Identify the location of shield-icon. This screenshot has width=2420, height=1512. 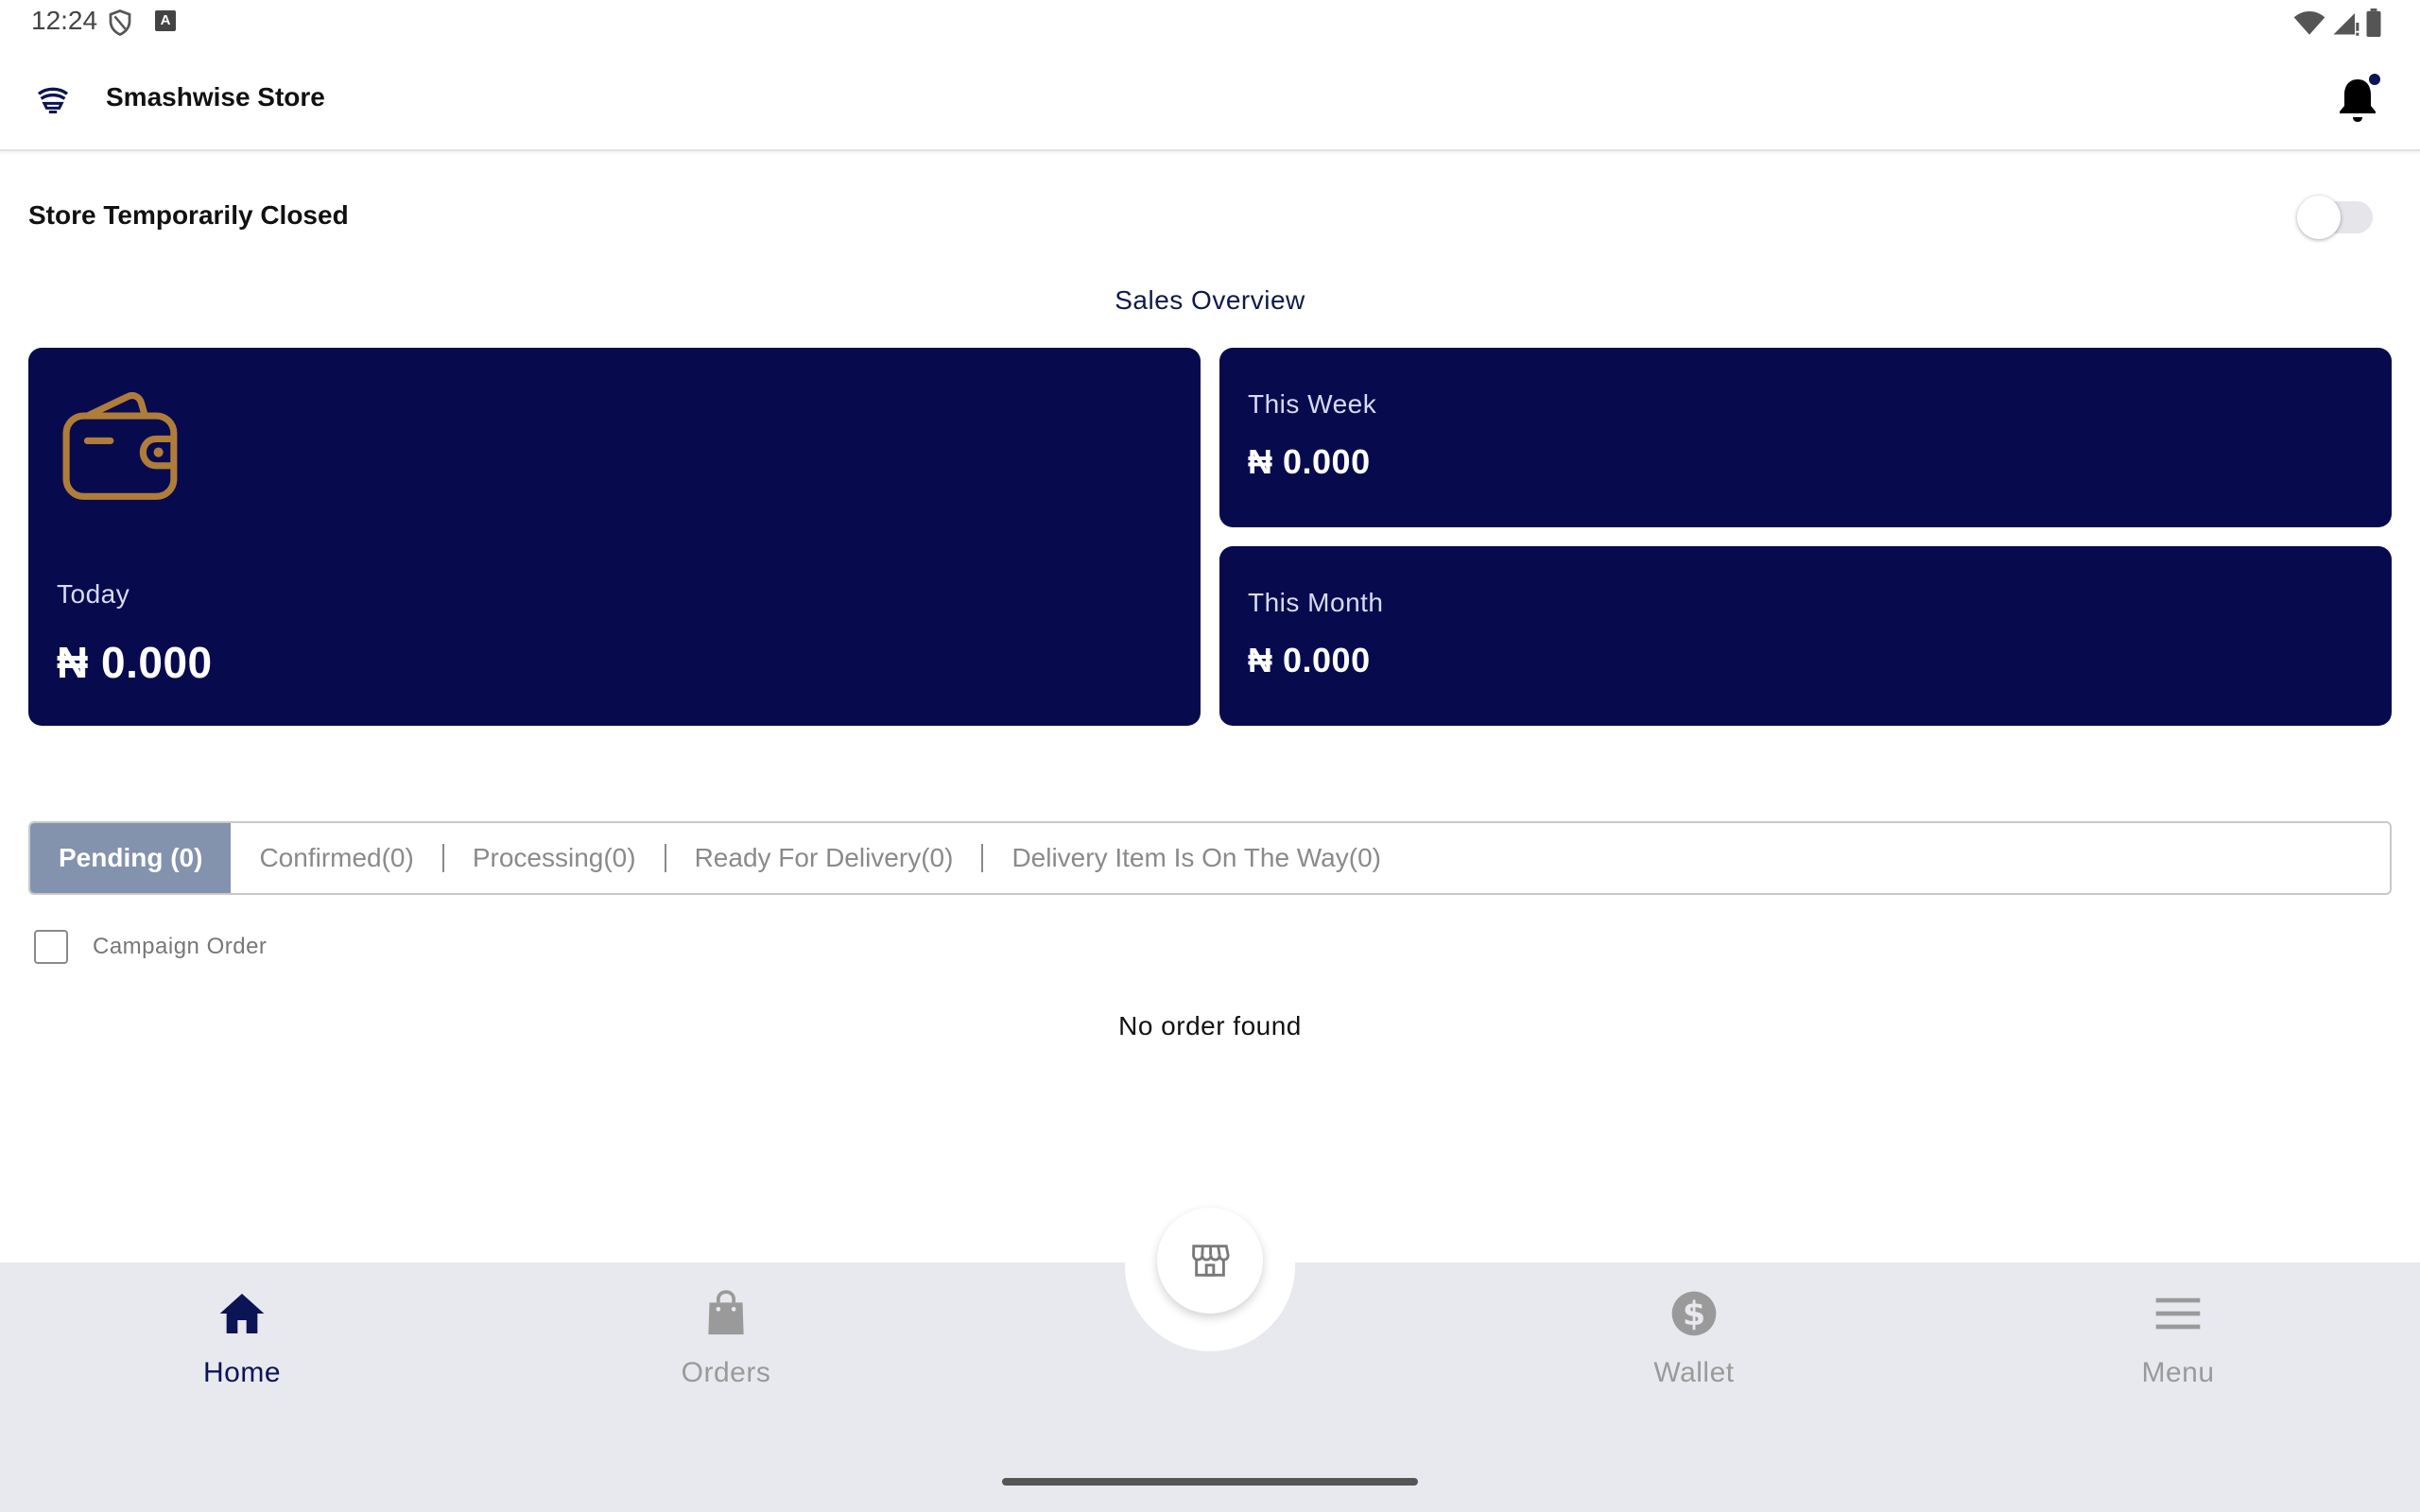
(120, 23).